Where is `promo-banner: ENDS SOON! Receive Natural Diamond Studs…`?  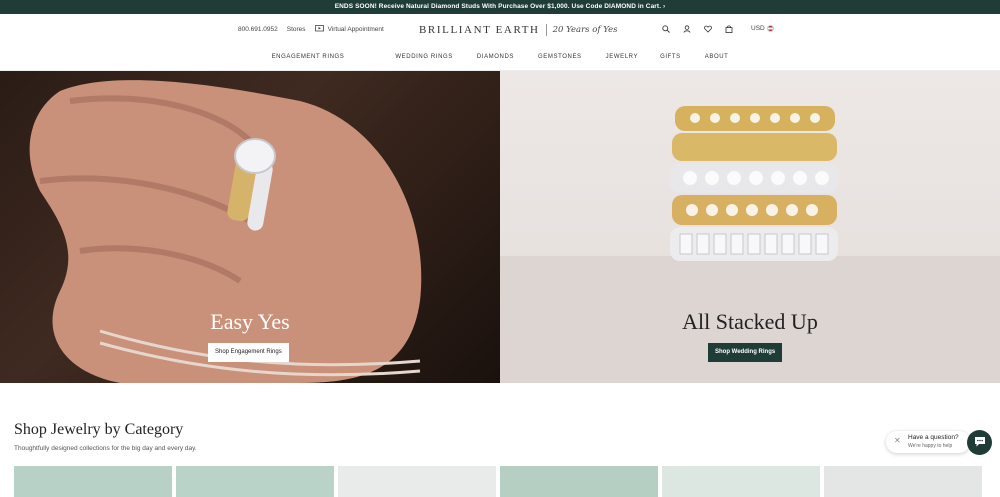 promo-banner: ENDS SOON! Receive Natural Diamond Studs… is located at coordinates (500, 7).